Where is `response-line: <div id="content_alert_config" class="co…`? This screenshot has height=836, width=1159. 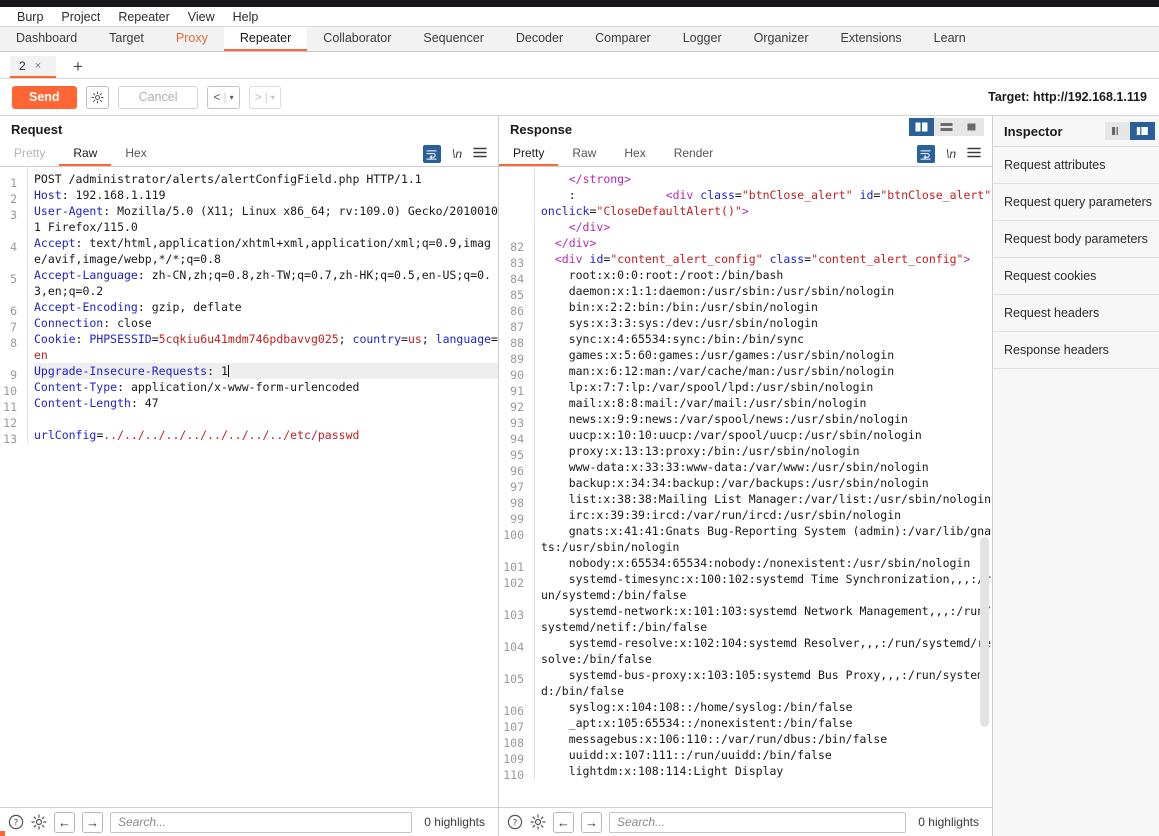
response-line: <div id="content_alert_config" class="co… is located at coordinates (766, 259).